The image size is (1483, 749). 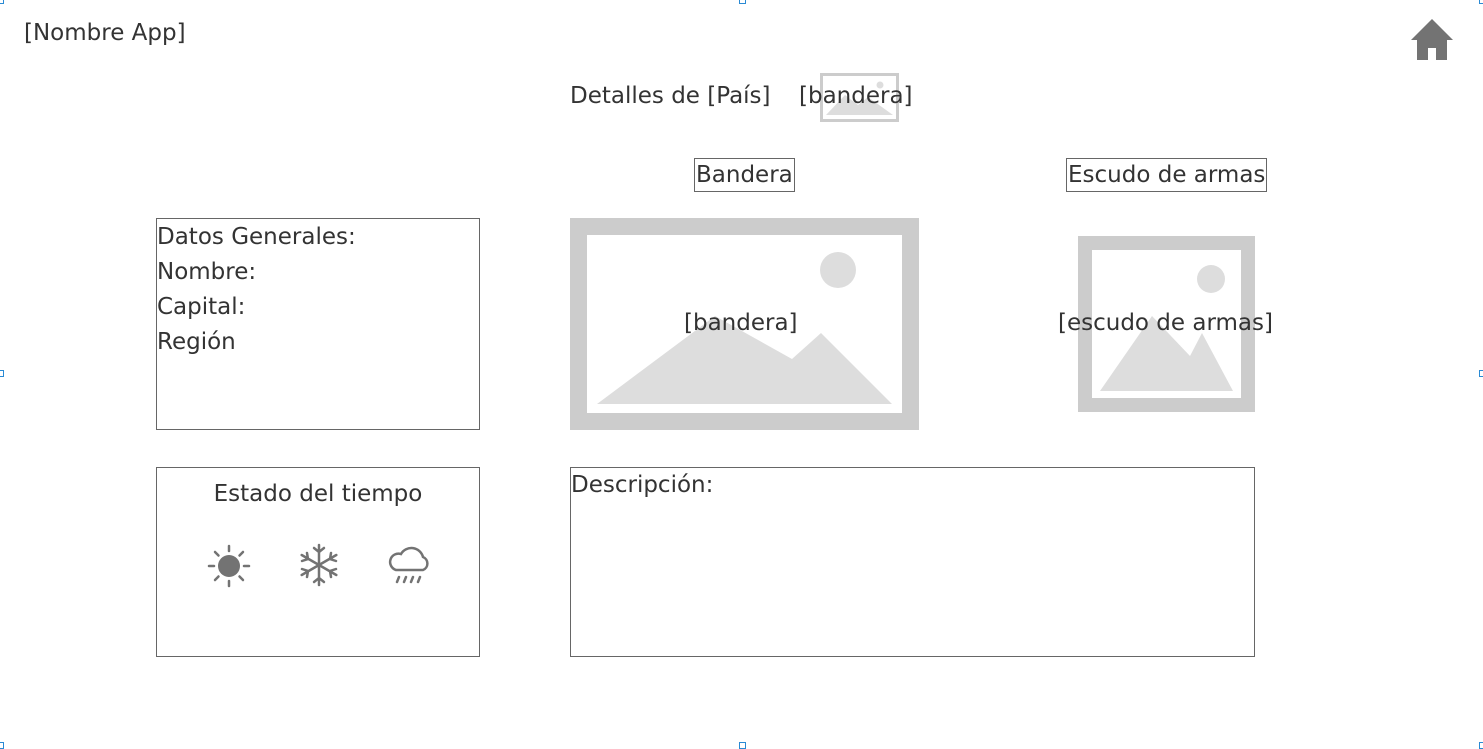 What do you see at coordinates (319, 565) in the screenshot?
I see `snowflake-icon` at bounding box center [319, 565].